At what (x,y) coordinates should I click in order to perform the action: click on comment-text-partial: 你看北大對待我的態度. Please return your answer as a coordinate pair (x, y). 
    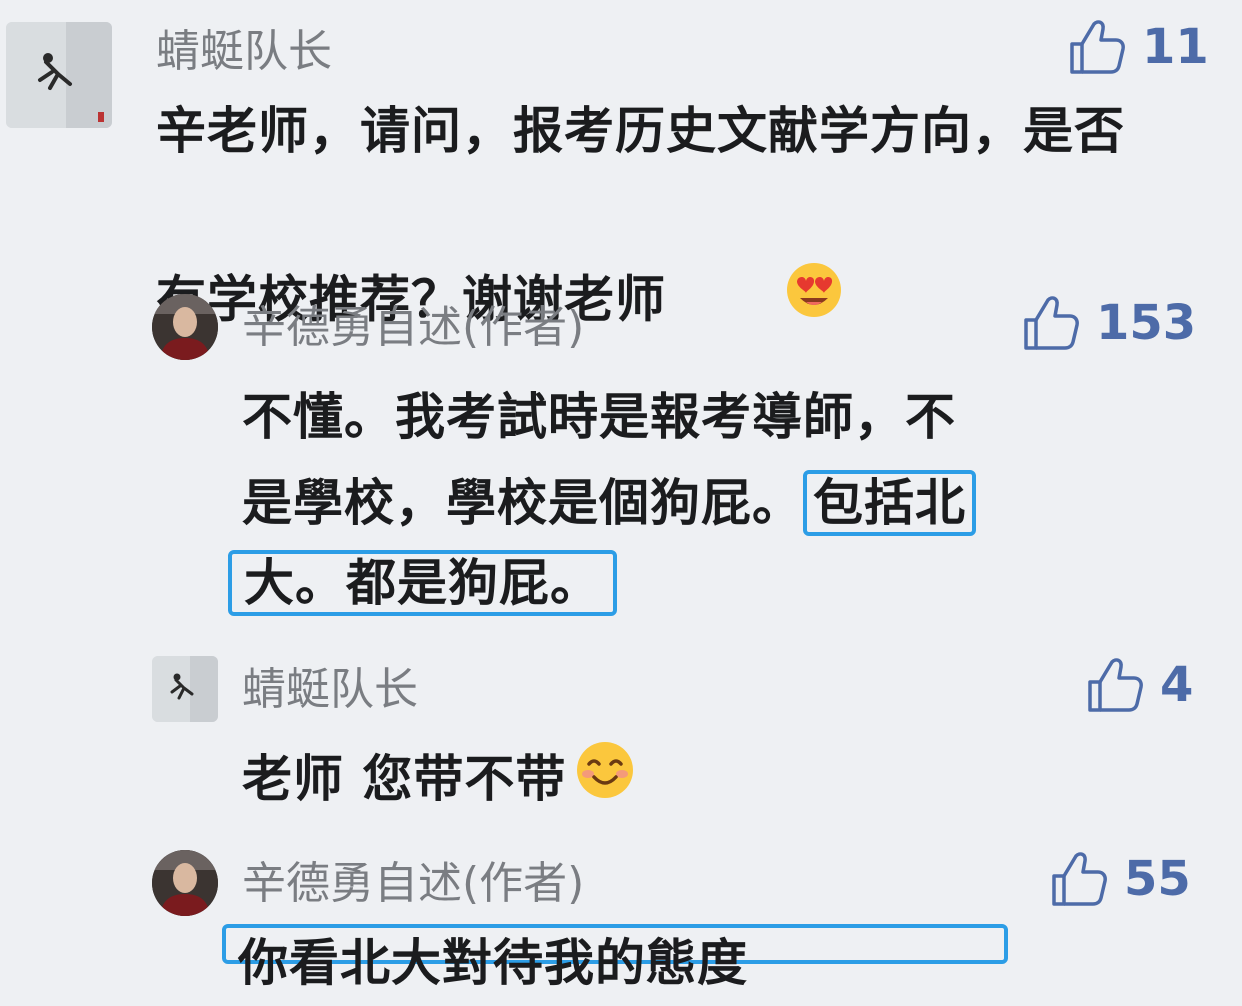
    Looking at the image, I should click on (493, 963).